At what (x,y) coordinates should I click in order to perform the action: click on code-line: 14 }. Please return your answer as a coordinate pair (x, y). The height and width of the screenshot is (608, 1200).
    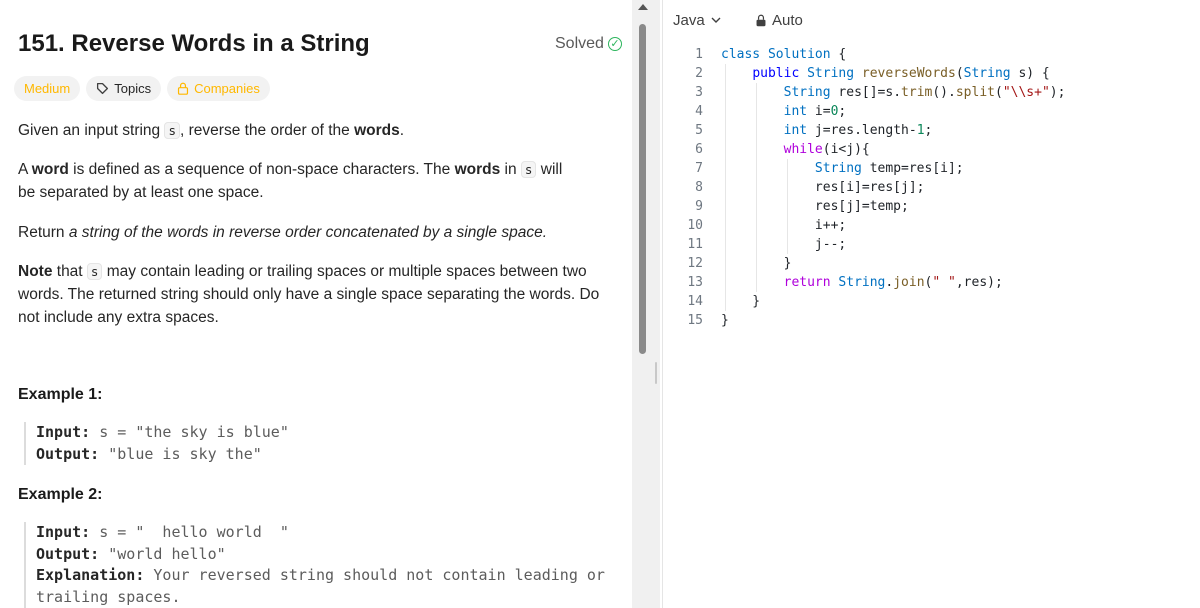
    Looking at the image, I should click on (931, 301).